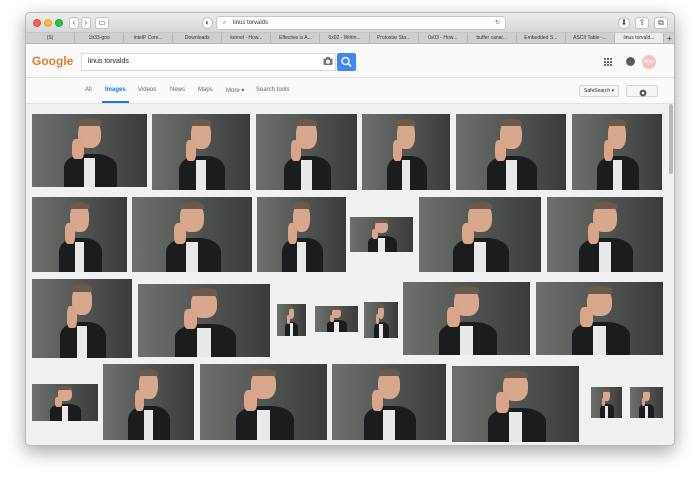 This screenshot has width=700, height=481. What do you see at coordinates (642, 23) in the screenshot?
I see `share-icon: ⇪` at bounding box center [642, 23].